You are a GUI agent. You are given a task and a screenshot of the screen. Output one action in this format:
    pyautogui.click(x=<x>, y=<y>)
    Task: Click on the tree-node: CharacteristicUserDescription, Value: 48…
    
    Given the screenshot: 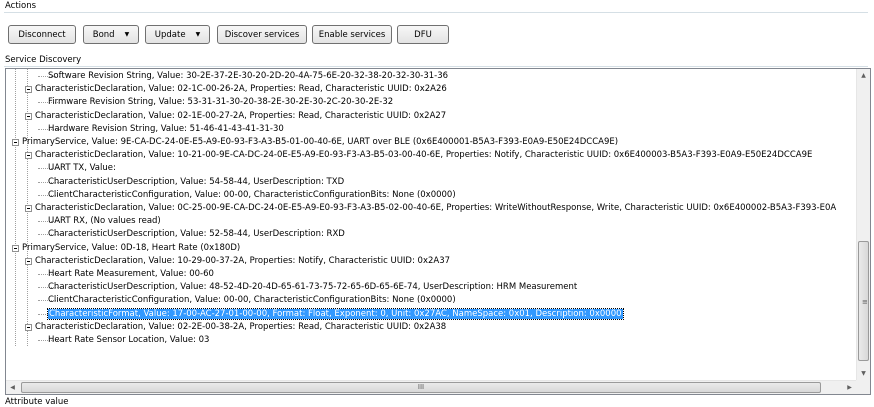 What is the action you would take?
    pyautogui.click(x=312, y=287)
    